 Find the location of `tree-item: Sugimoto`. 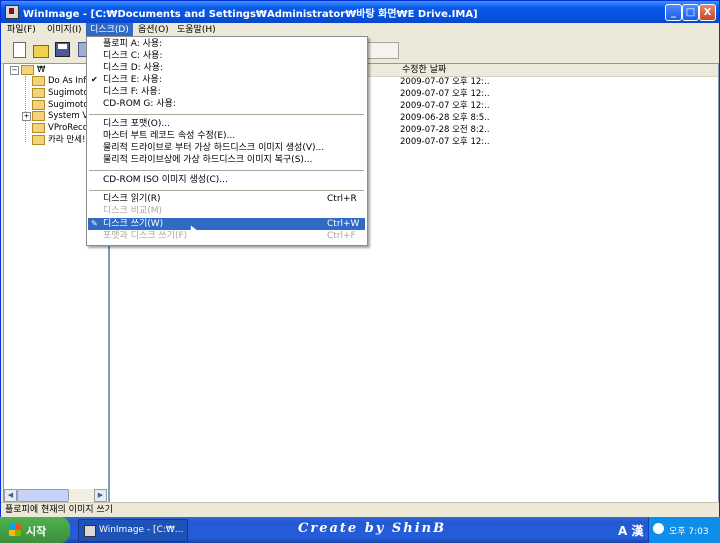

tree-item: Sugimoto is located at coordinates (60, 93).